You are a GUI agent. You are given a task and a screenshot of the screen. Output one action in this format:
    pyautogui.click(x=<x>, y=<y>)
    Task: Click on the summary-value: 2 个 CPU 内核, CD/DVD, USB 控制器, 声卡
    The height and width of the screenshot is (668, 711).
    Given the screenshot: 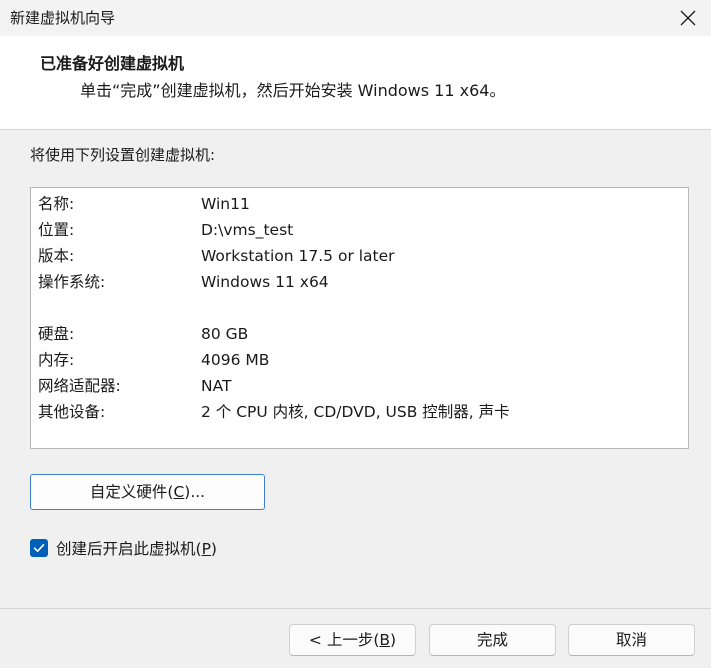 What is the action you would take?
    pyautogui.click(x=355, y=412)
    